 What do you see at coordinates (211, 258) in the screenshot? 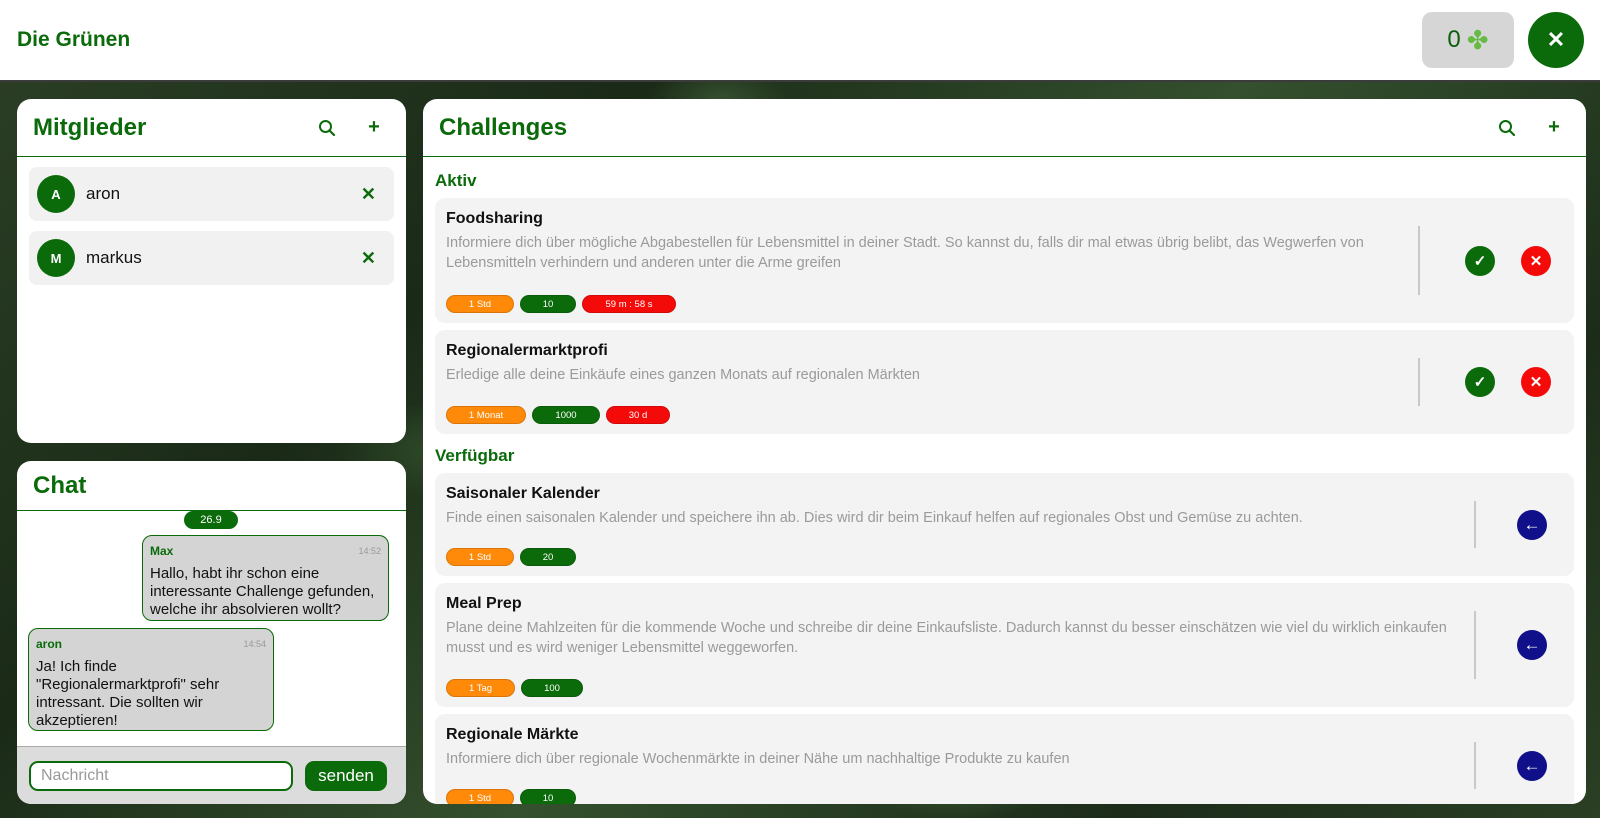
I see `member-item: M markus ✕` at bounding box center [211, 258].